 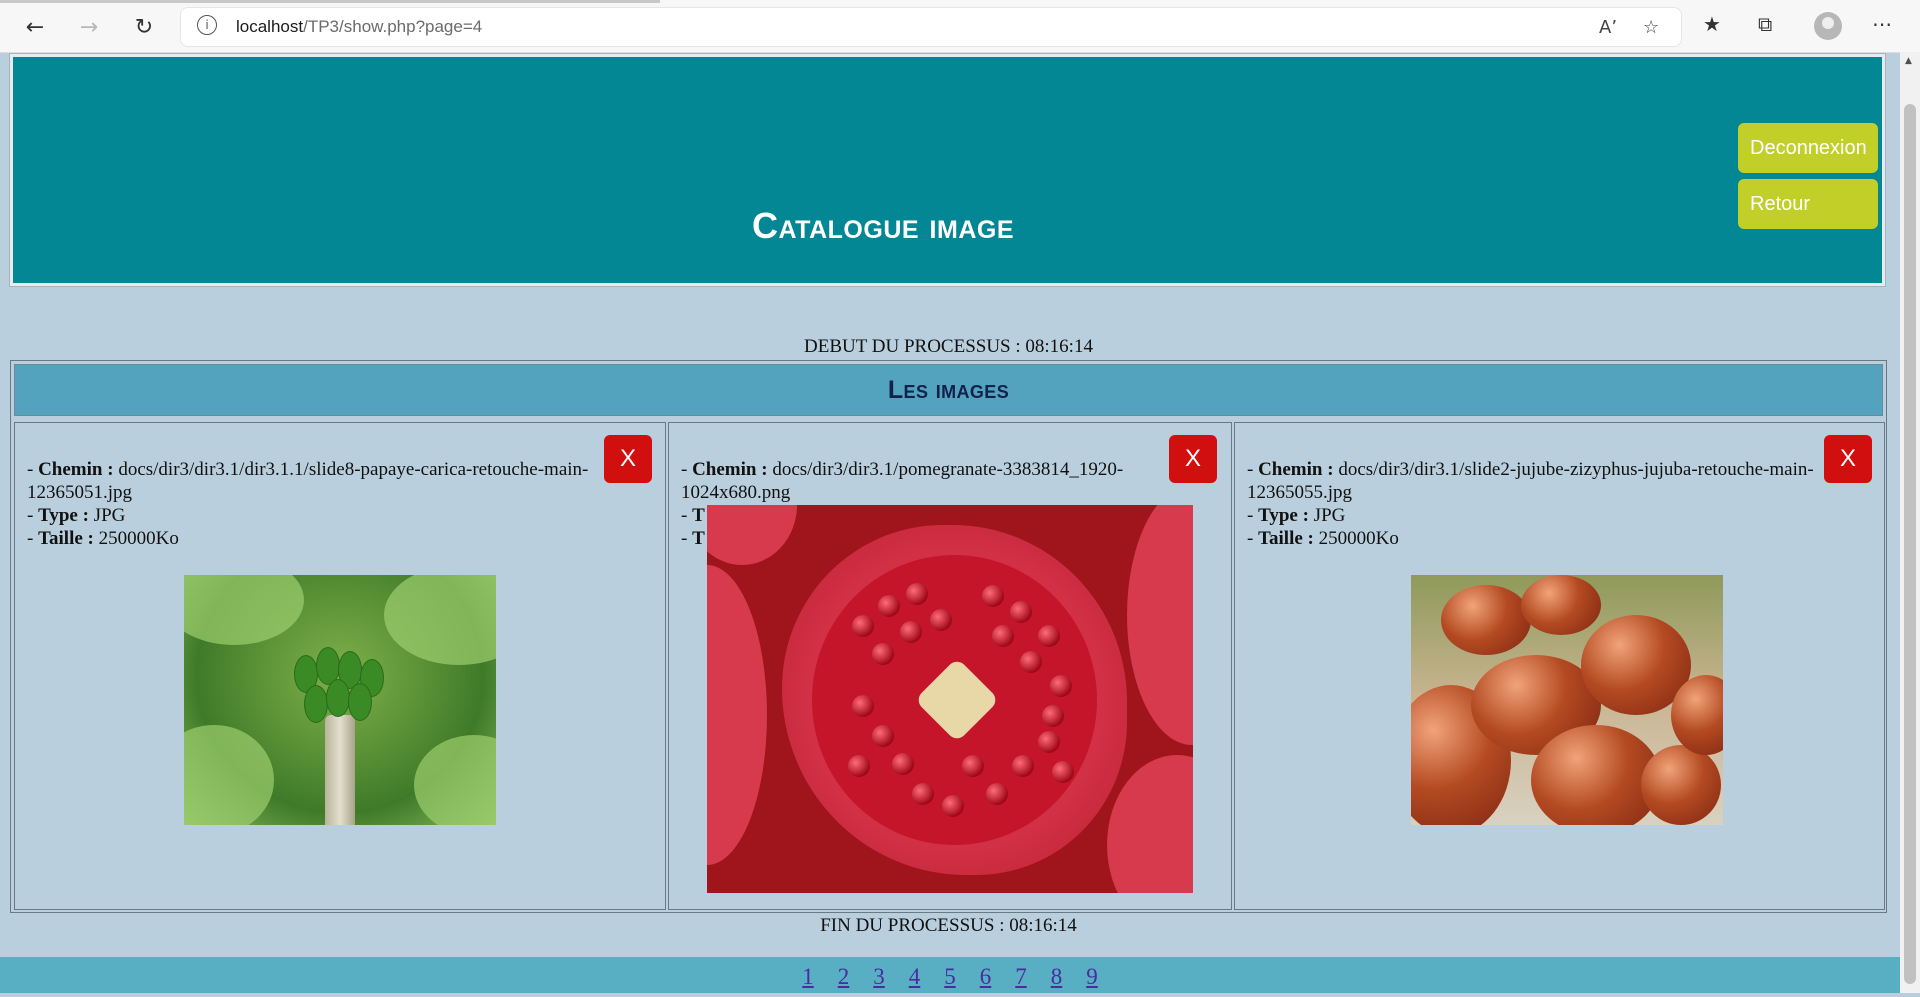 What do you see at coordinates (1882, 24) in the screenshot?
I see `more-options-icon: ⋯` at bounding box center [1882, 24].